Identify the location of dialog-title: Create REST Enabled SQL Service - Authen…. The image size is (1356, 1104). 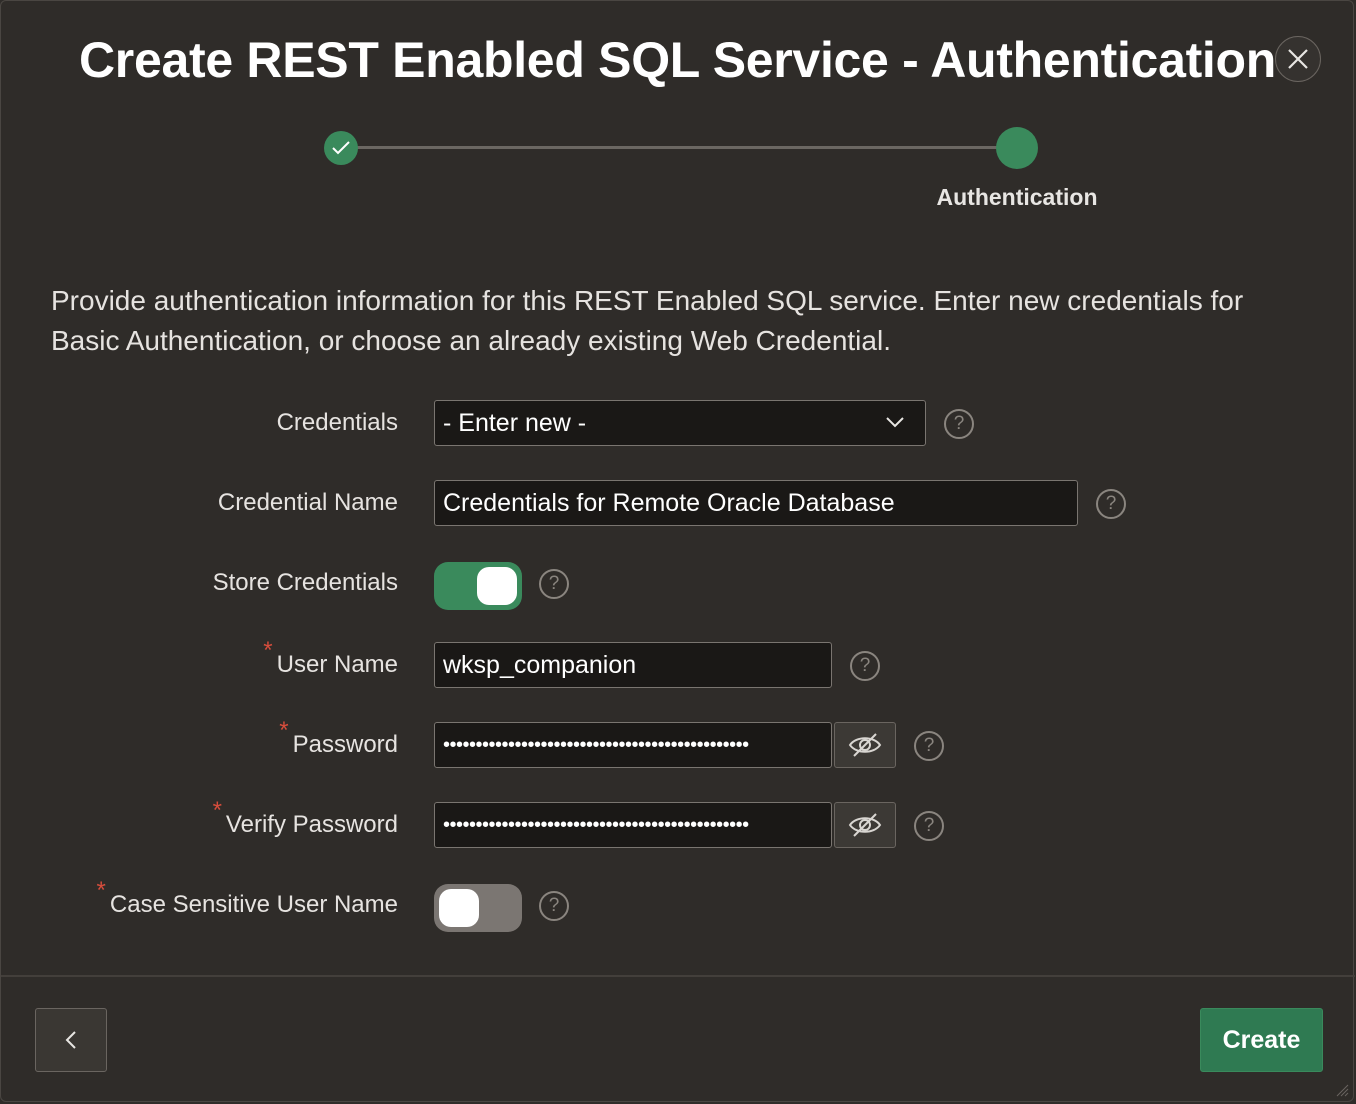
(678, 60).